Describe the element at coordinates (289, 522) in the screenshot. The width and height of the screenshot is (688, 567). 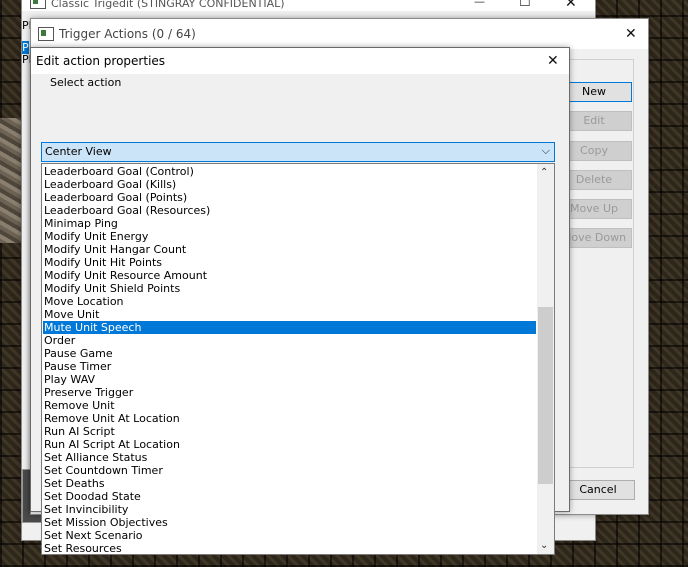
I see `list-item: Set Mission Objectives` at that location.